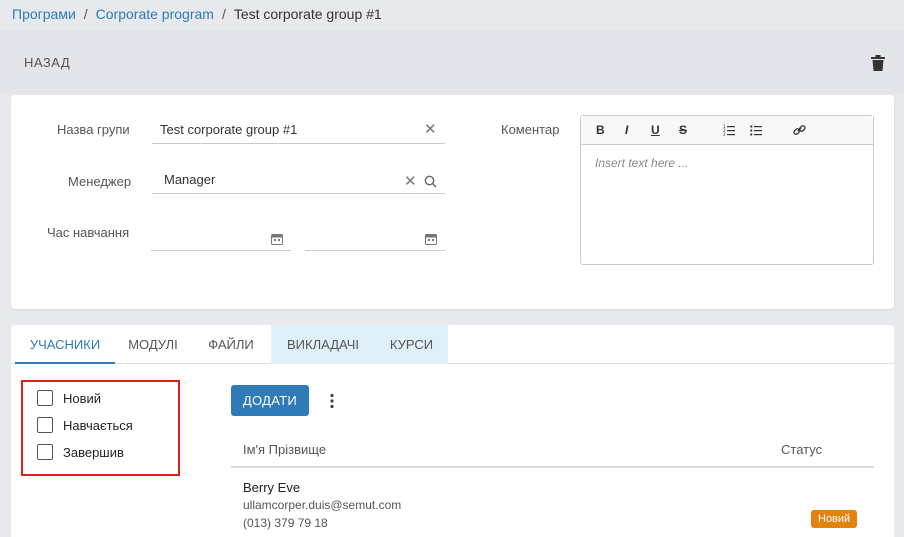 This screenshot has height=537, width=904. I want to click on status-filter: Новий Навчається Завершив, so click(100, 428).